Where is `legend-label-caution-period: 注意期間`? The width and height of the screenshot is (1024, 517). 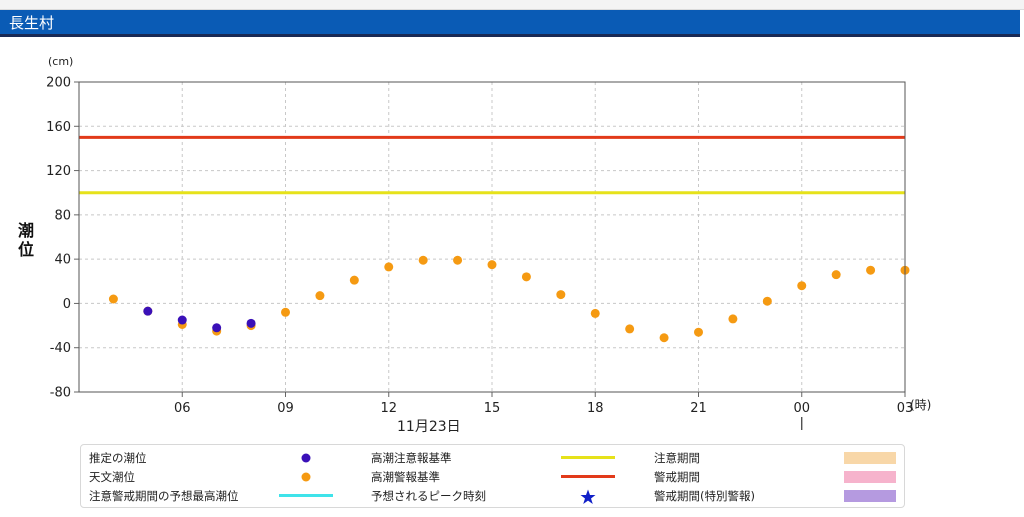
legend-label-caution-period: 注意期間 is located at coordinates (677, 458).